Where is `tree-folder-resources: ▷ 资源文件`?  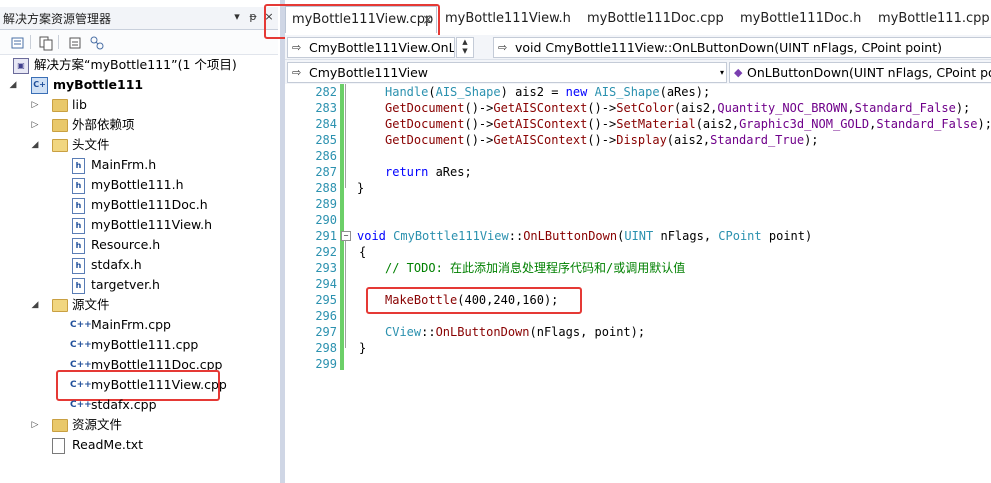 tree-folder-resources: ▷ 资源文件 is located at coordinates (139, 425).